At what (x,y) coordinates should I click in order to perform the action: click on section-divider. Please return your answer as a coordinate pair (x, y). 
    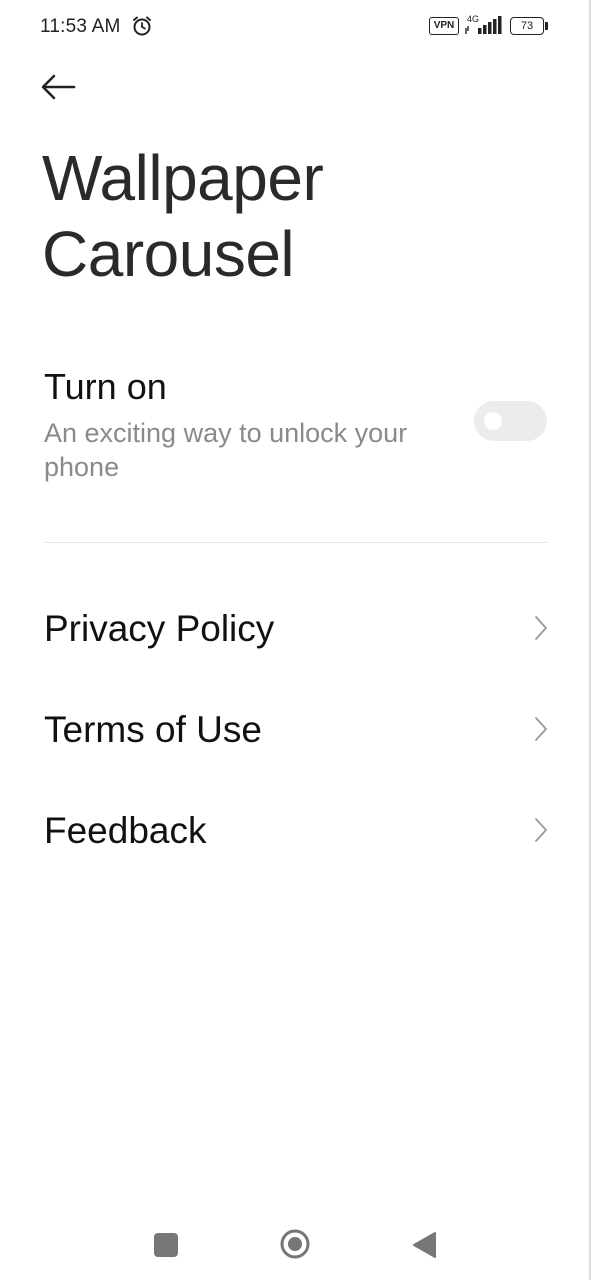
    Looking at the image, I should click on (296, 542).